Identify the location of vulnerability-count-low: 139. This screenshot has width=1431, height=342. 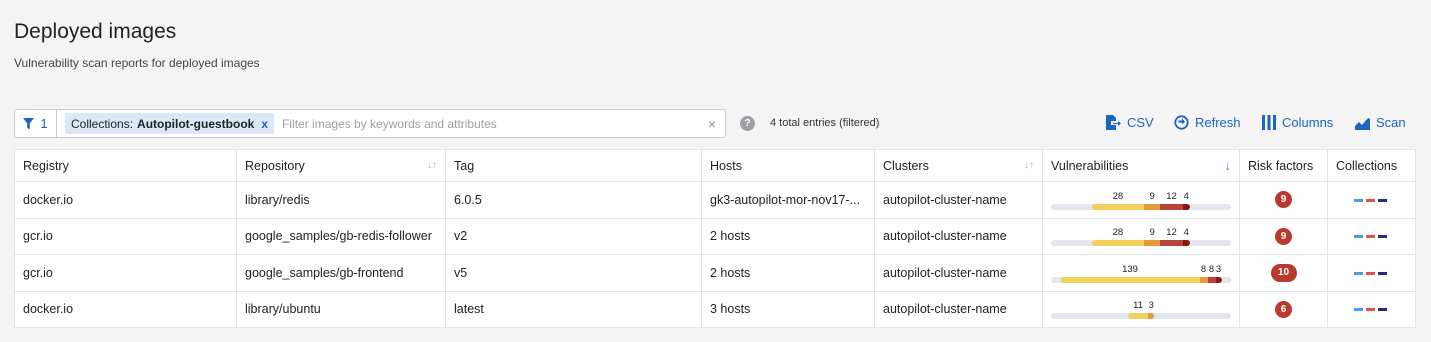
(1130, 269).